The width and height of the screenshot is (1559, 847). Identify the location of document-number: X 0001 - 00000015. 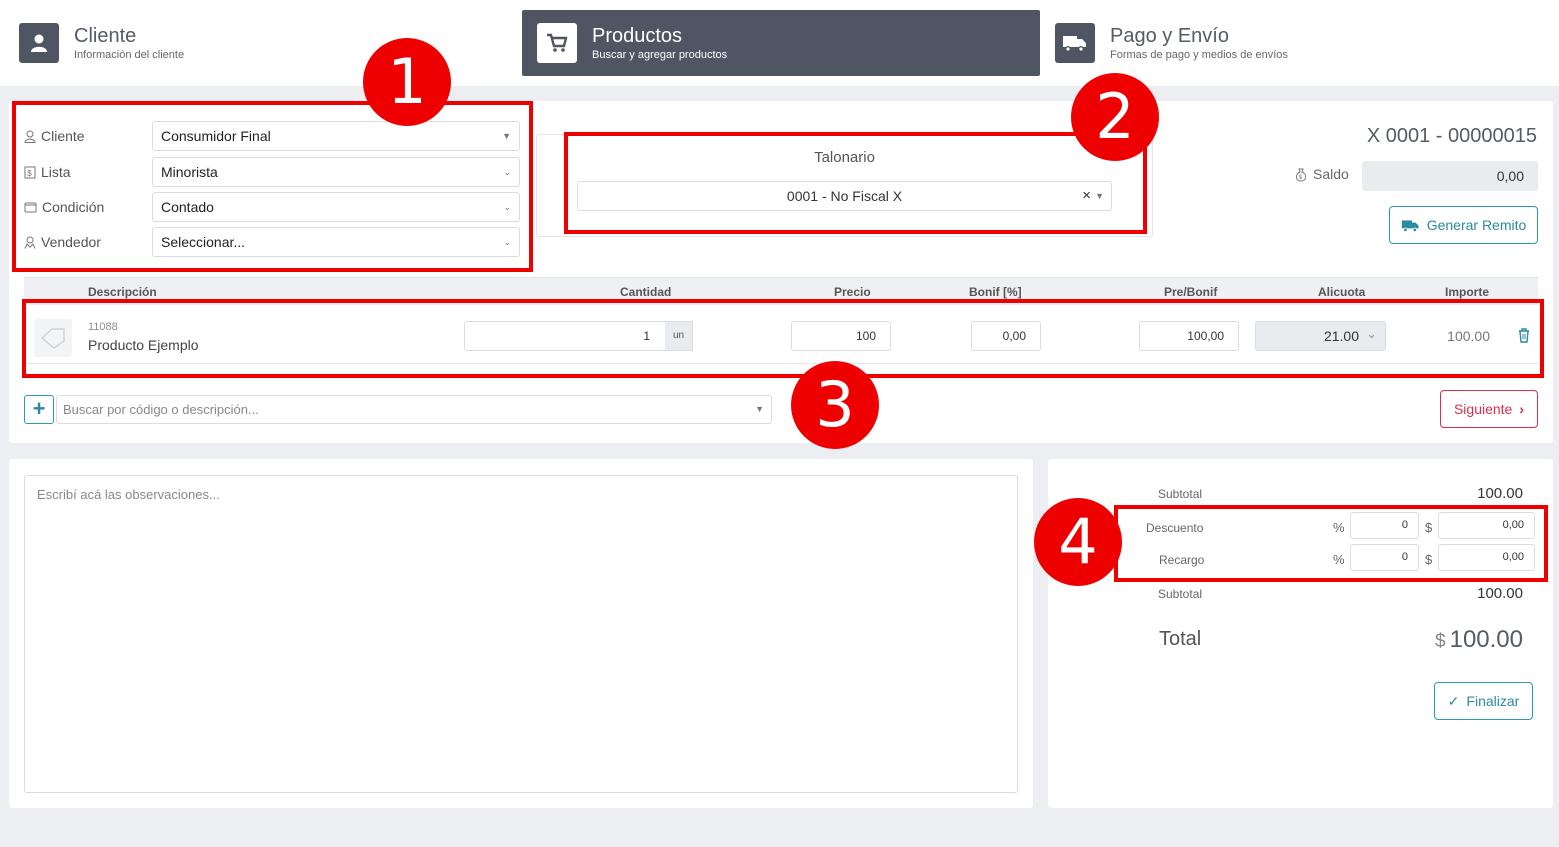
(1451, 136).